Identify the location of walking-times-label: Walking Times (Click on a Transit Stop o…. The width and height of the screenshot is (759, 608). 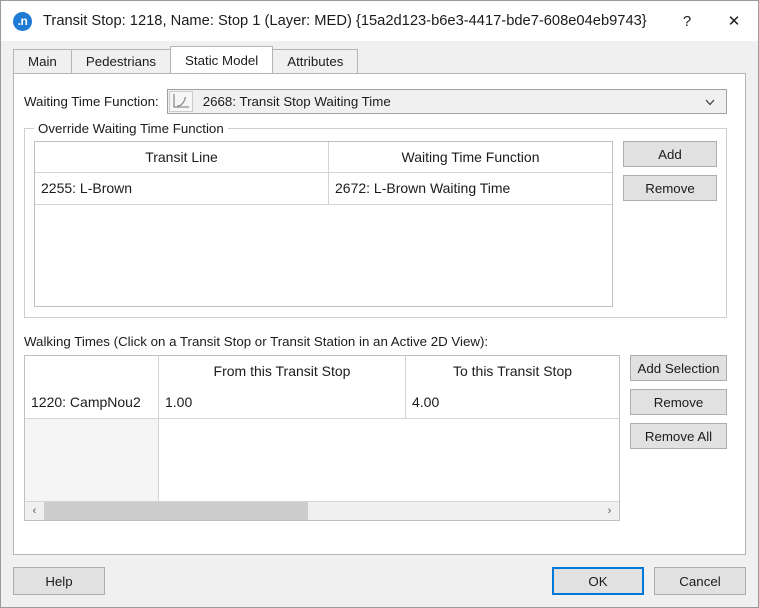
(256, 341).